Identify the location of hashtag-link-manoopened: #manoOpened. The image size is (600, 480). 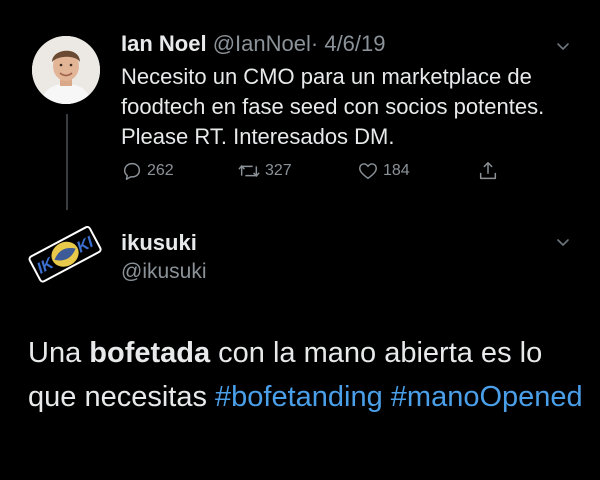
(487, 397).